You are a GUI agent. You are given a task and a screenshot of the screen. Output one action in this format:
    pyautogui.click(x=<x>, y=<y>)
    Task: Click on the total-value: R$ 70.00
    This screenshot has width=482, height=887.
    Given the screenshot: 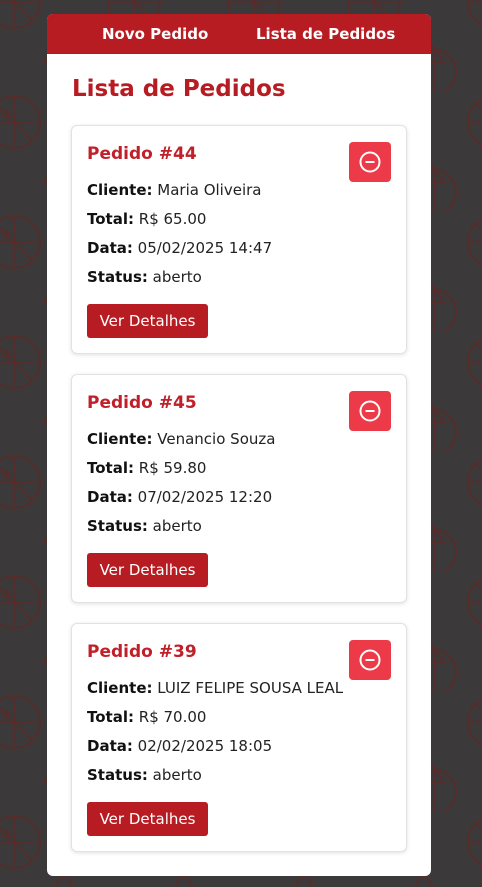 What is the action you would take?
    pyautogui.click(x=172, y=717)
    